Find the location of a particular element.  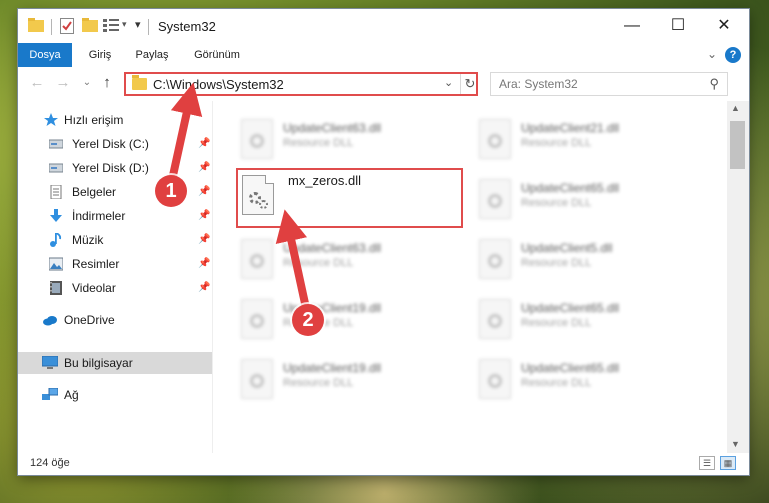

step-badge-1: 1 is located at coordinates (171, 191).